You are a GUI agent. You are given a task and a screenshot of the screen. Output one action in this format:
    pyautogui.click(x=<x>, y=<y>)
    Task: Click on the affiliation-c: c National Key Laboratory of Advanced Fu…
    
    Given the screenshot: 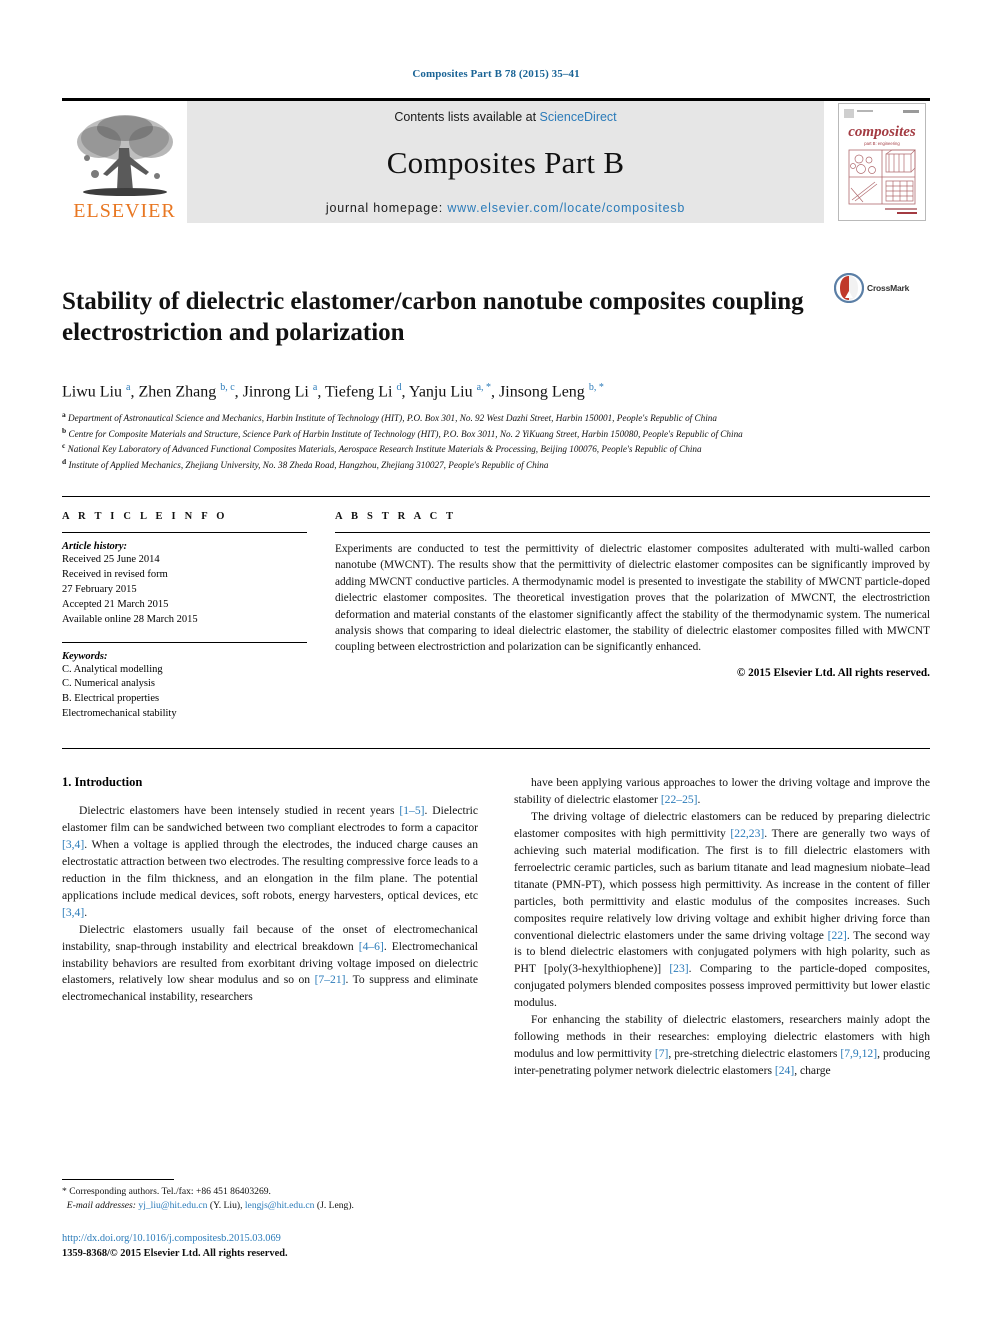 What is the action you would take?
    pyautogui.click(x=382, y=448)
    